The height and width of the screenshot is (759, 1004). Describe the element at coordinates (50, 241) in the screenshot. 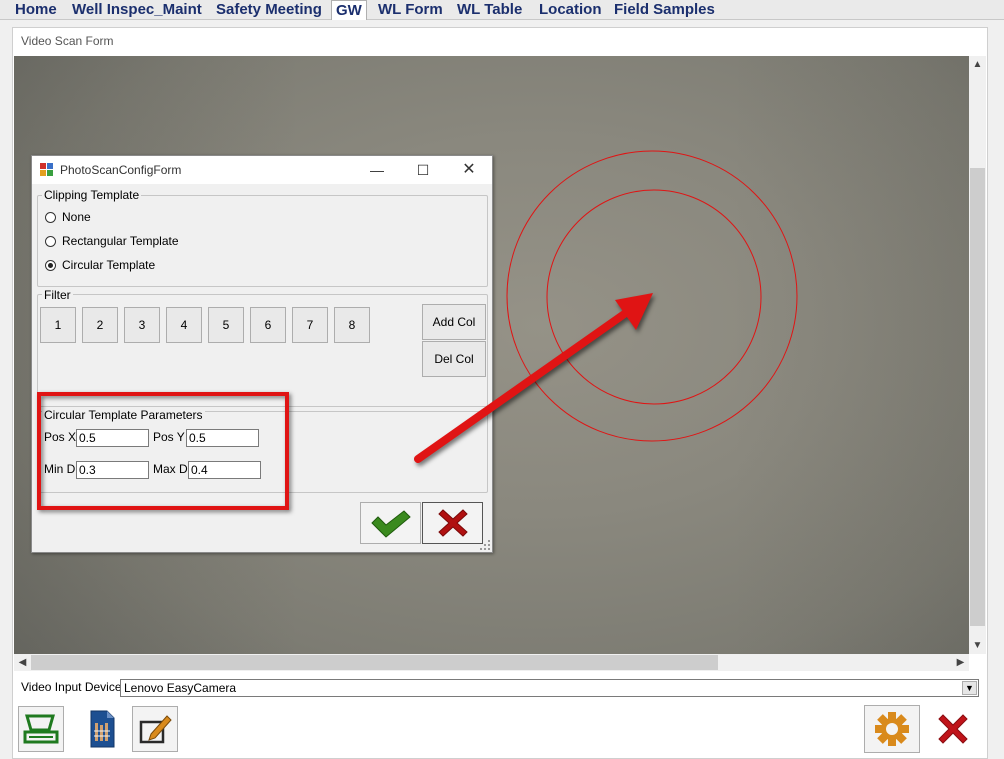

I see `radio-rectangular-dot` at that location.